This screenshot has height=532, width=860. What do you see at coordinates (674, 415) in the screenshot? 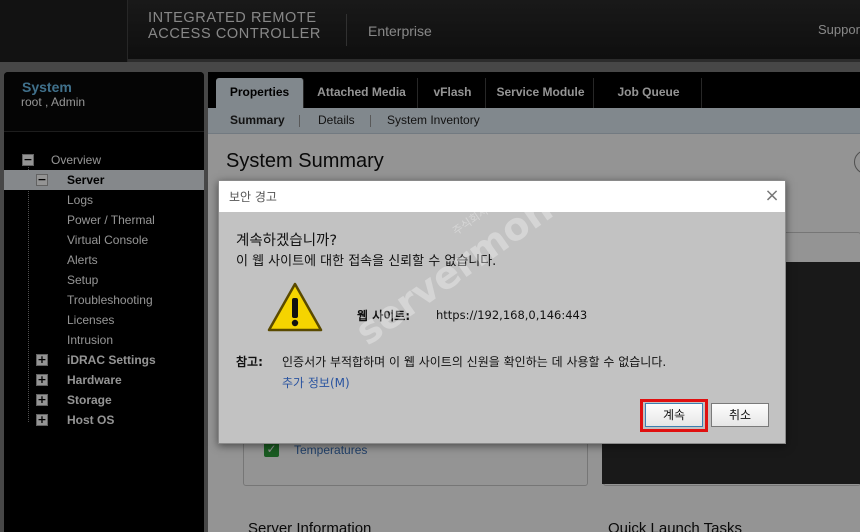
I see `continue-button: 계속` at bounding box center [674, 415].